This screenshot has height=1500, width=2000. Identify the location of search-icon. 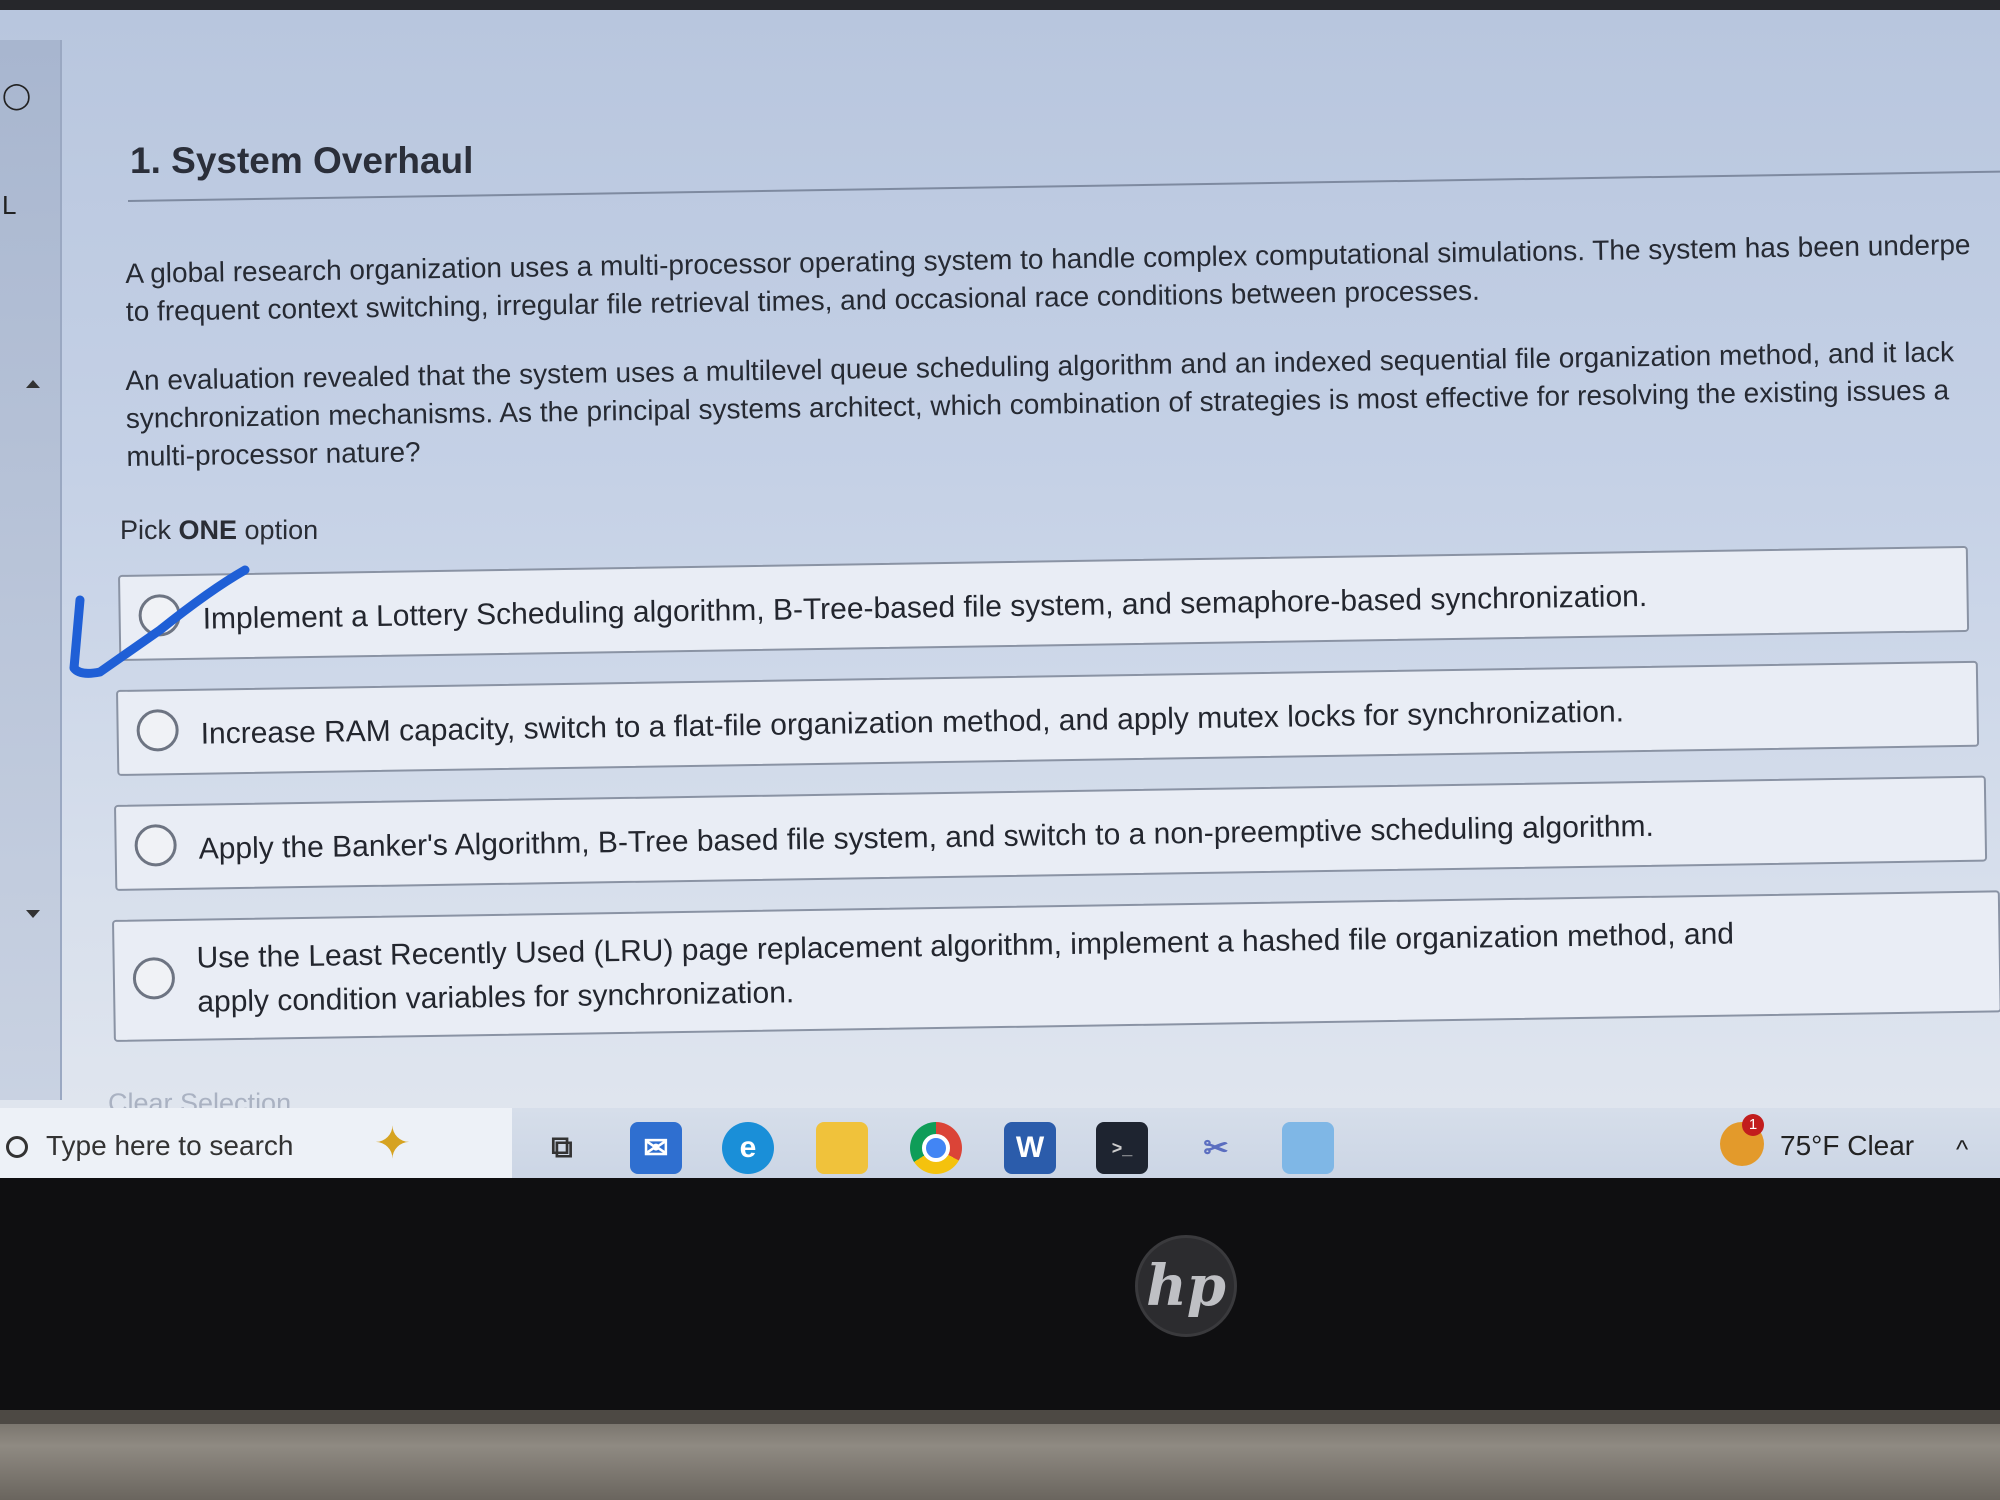
(17, 1147).